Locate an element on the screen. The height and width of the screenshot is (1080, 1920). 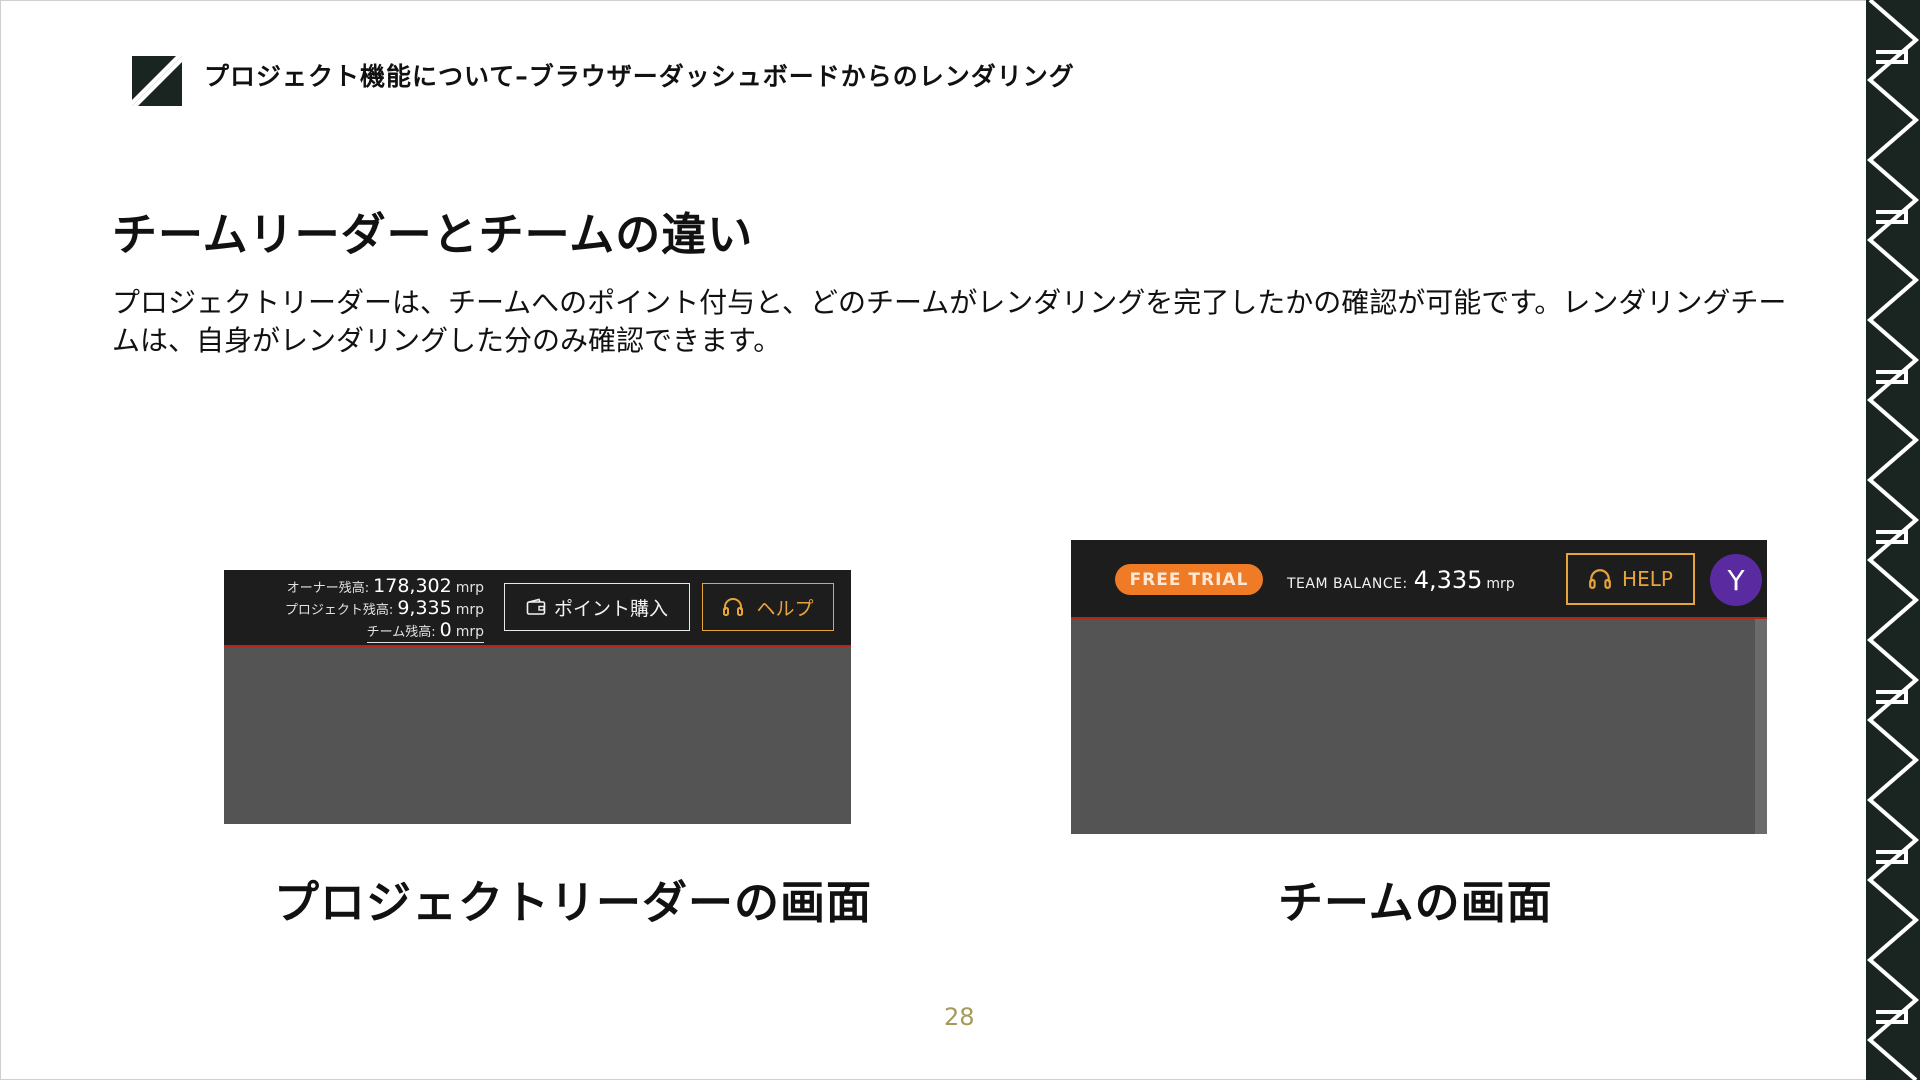
balance-label: チーム残高 is located at coordinates (399, 632).